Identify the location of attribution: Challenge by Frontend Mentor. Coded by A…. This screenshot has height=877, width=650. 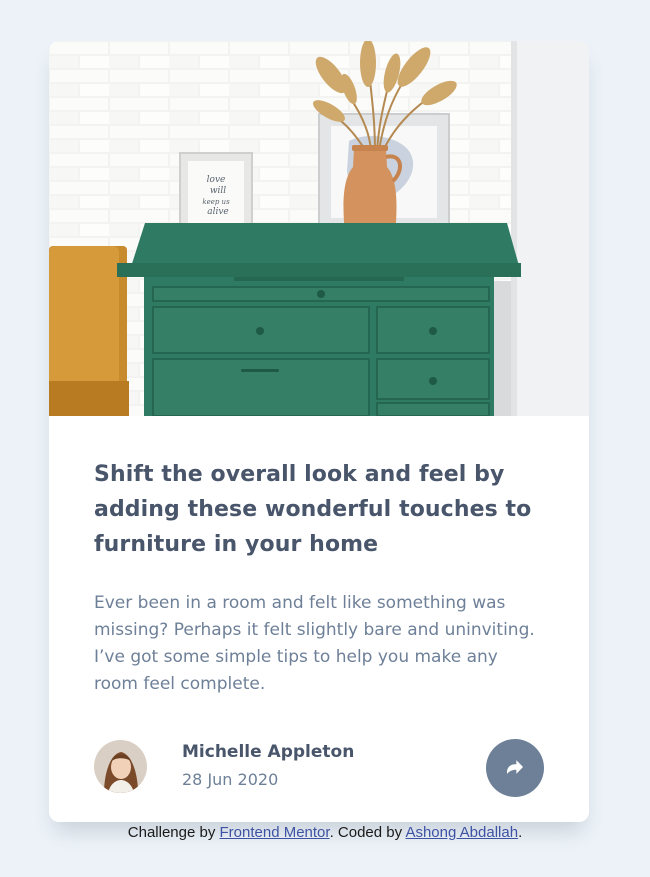
(325, 832).